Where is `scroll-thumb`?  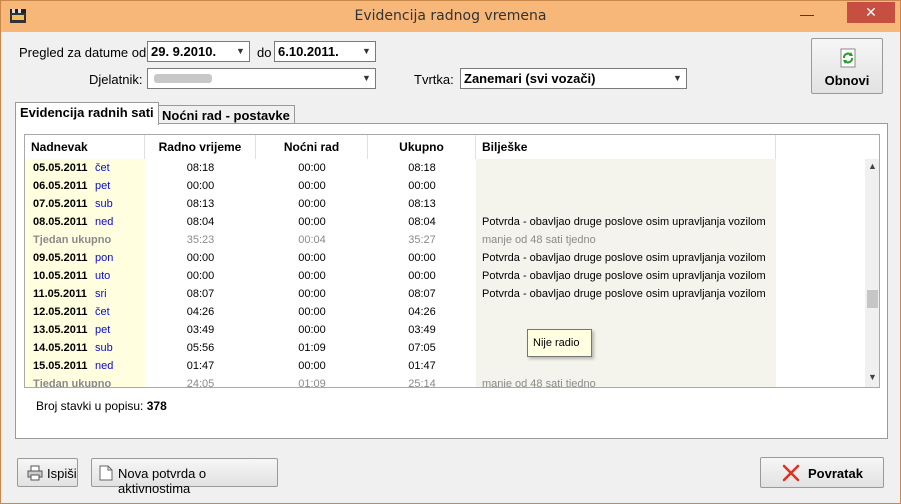 scroll-thumb is located at coordinates (872, 299).